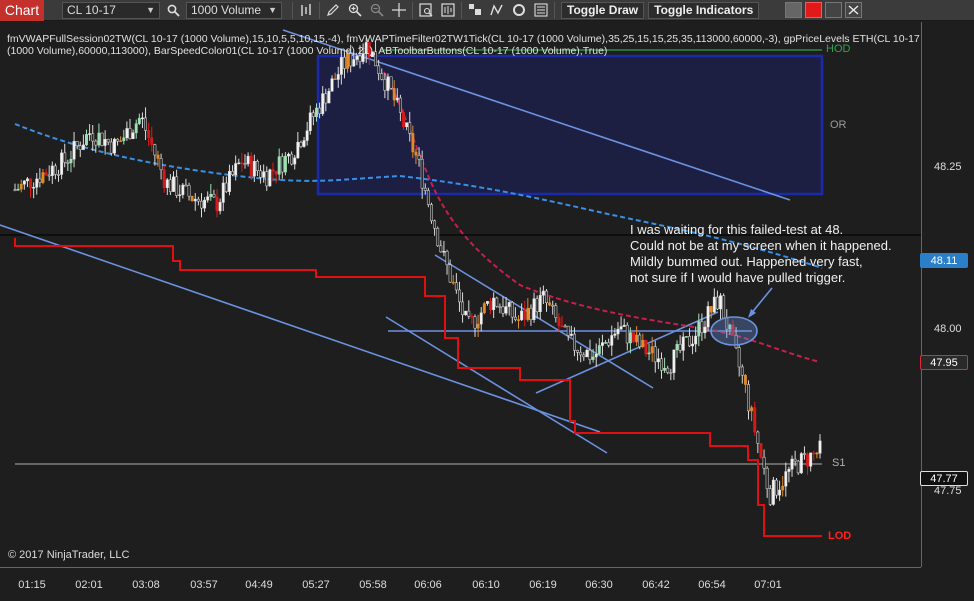 The width and height of the screenshot is (974, 601). Describe the element at coordinates (234, 10) in the screenshot. I see `period-selector: 1000 Volume ▼` at that location.